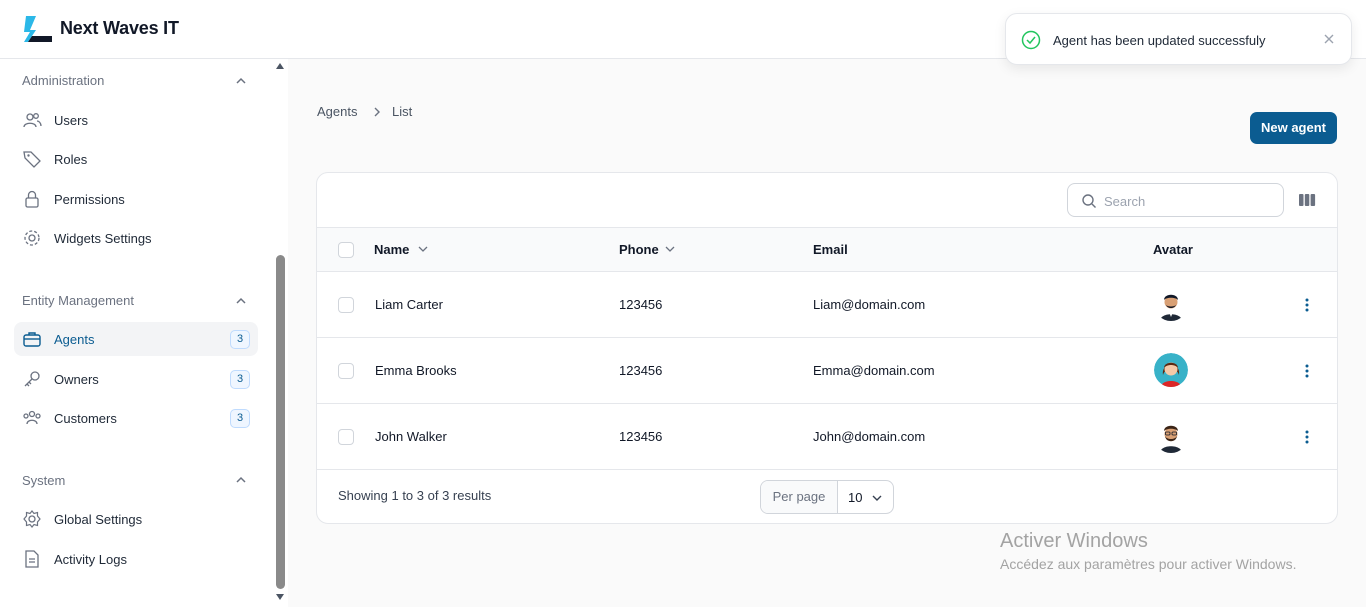  What do you see at coordinates (136, 120) in the screenshot?
I see `sidebar-item-users: Users` at bounding box center [136, 120].